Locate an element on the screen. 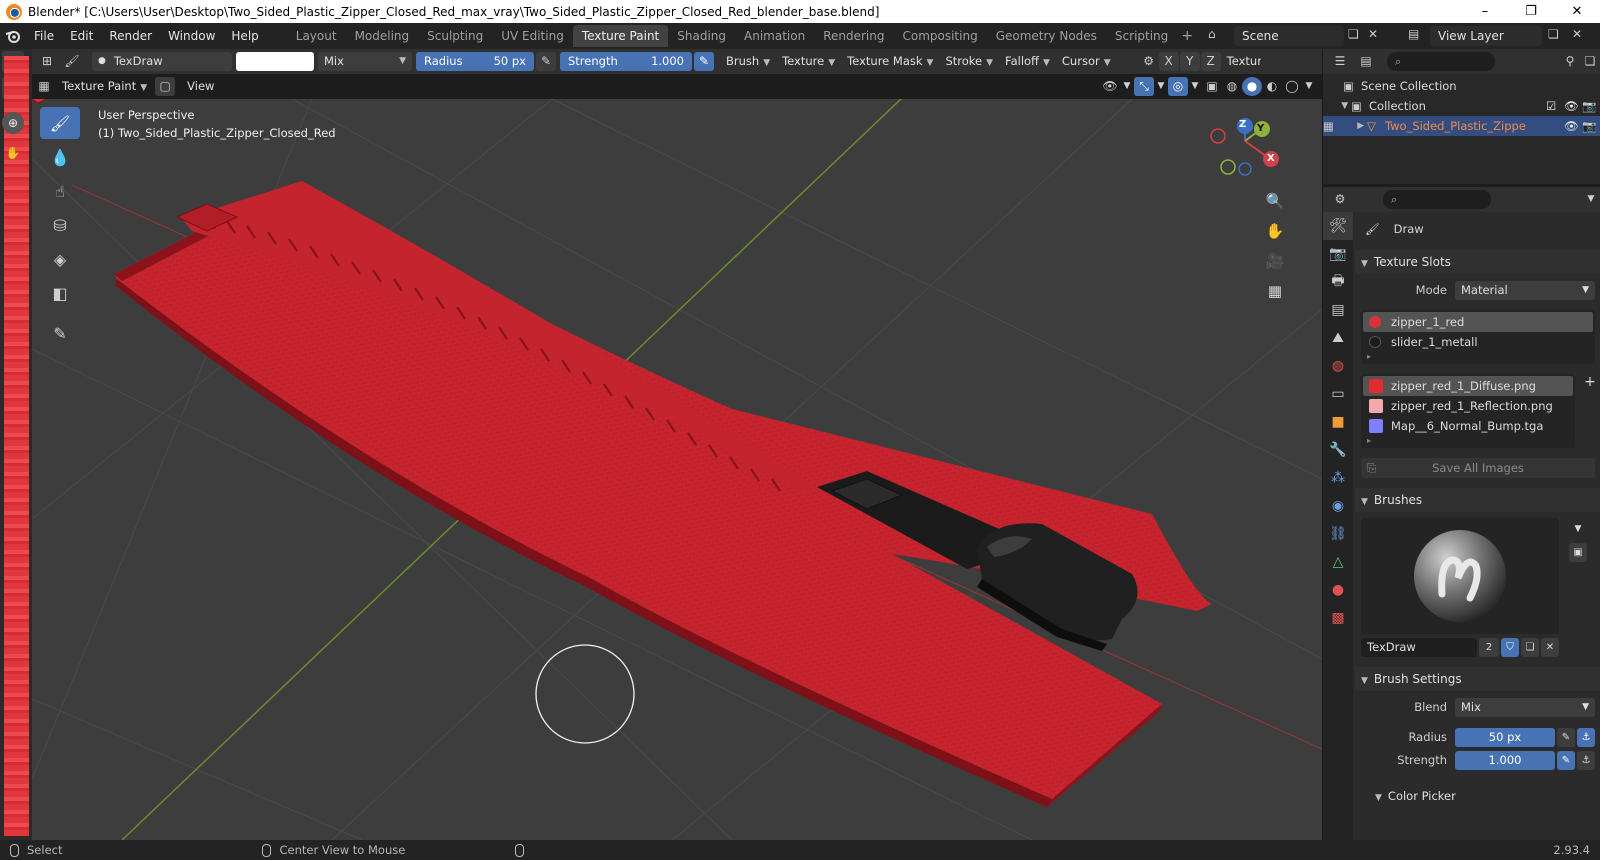  texture-tab-truncated: Texture is located at coordinates (1241, 61).